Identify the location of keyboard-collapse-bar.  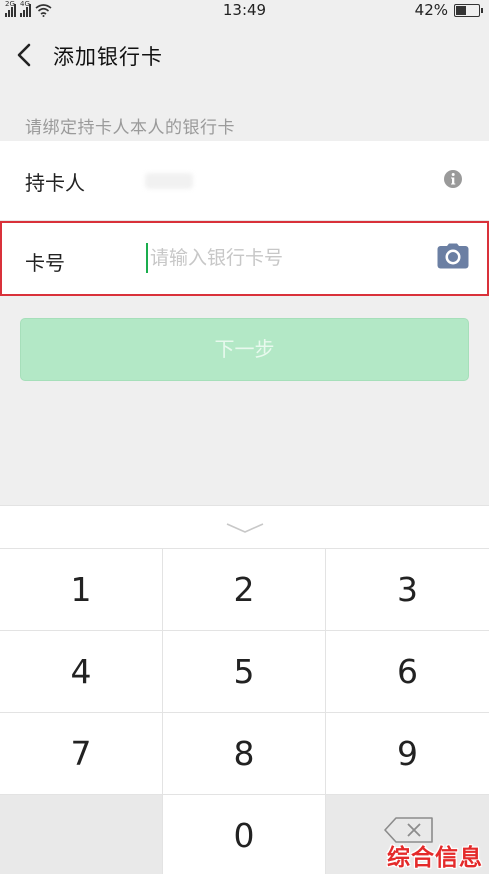
(244, 527).